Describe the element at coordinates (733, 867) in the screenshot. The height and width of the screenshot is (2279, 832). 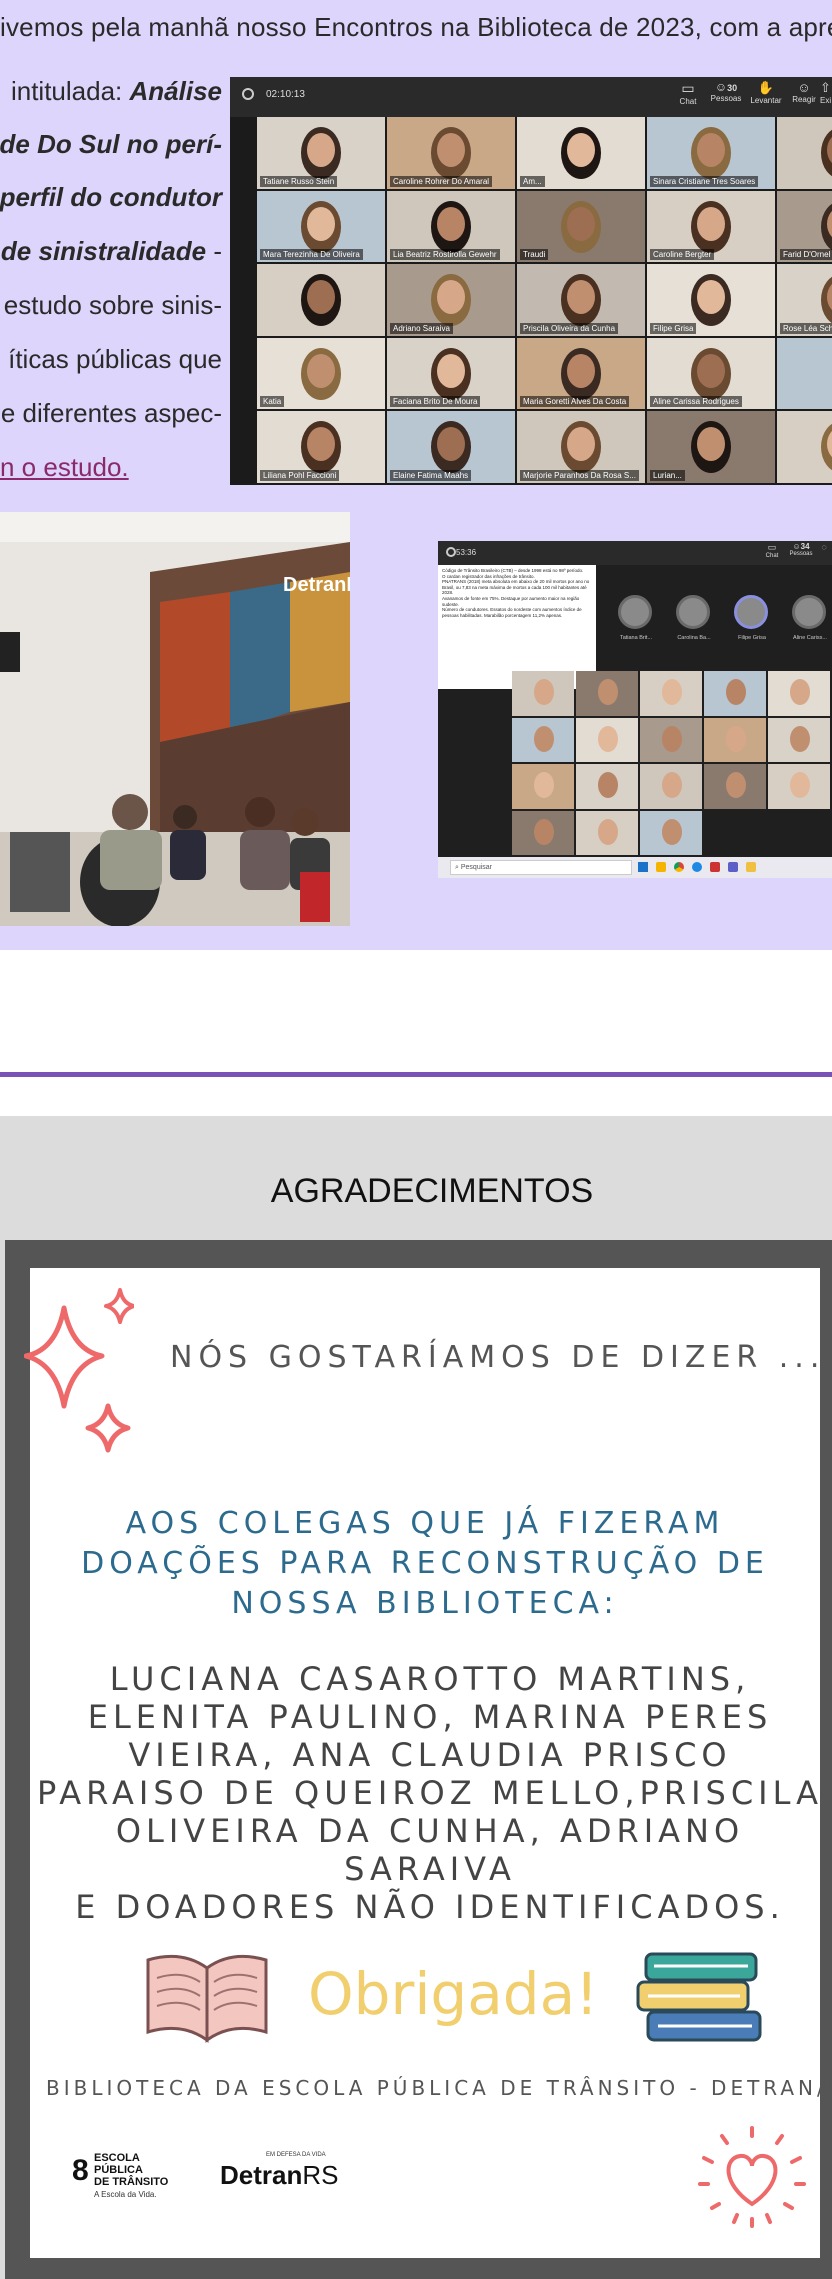
I see `teams-icon` at that location.